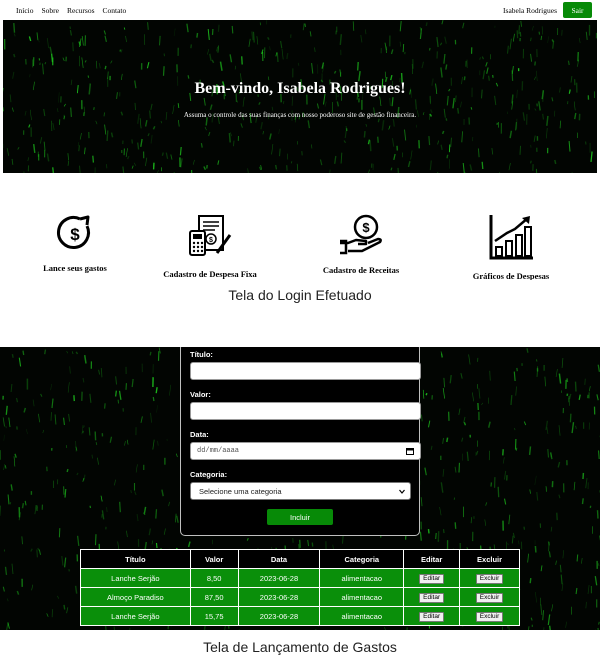 Image resolution: width=600 pixels, height=665 pixels. I want to click on feature-label: Gráficos de Despesas, so click(511, 275).